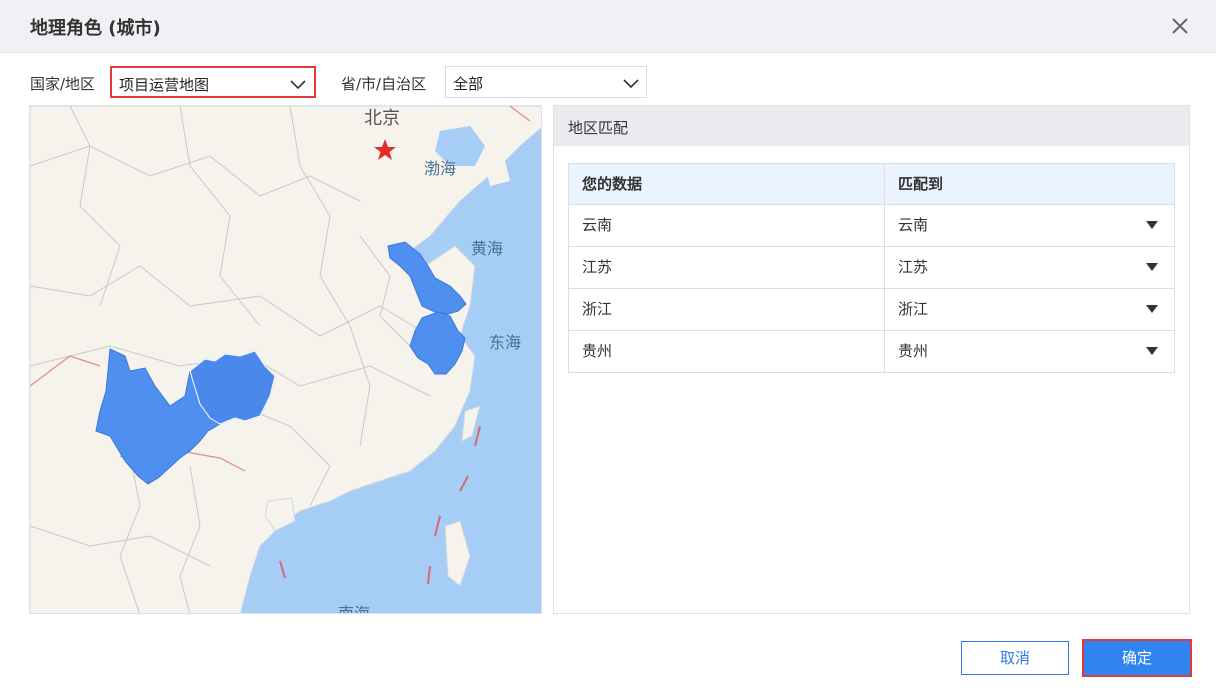 This screenshot has height=688, width=1216. What do you see at coordinates (354, 609) in the screenshot?
I see `map-label-nanhai: 南海` at bounding box center [354, 609].